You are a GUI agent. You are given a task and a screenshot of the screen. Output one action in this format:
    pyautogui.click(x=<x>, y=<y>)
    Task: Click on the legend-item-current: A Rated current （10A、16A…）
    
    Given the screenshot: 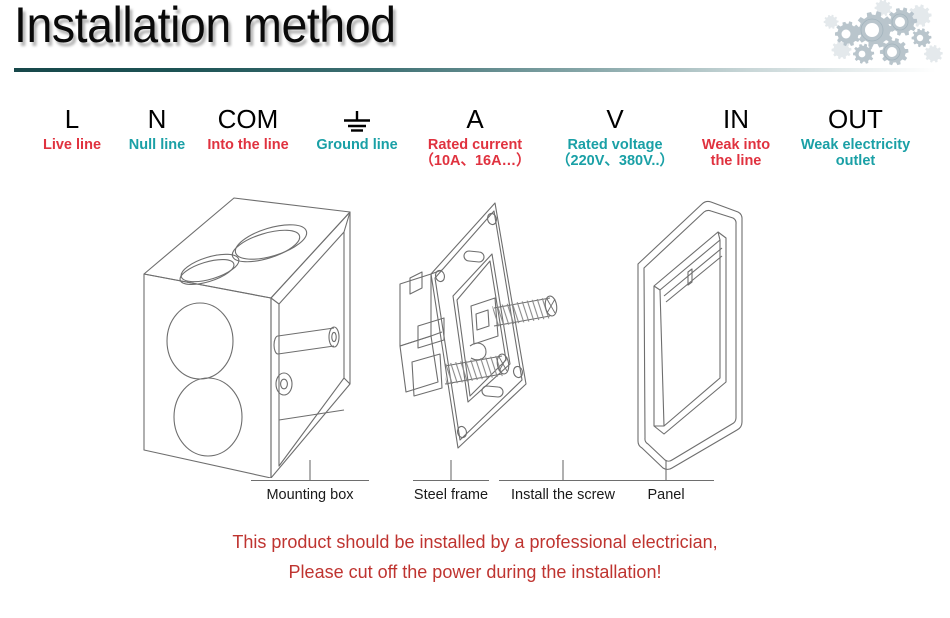 What is the action you would take?
    pyautogui.click(x=475, y=136)
    